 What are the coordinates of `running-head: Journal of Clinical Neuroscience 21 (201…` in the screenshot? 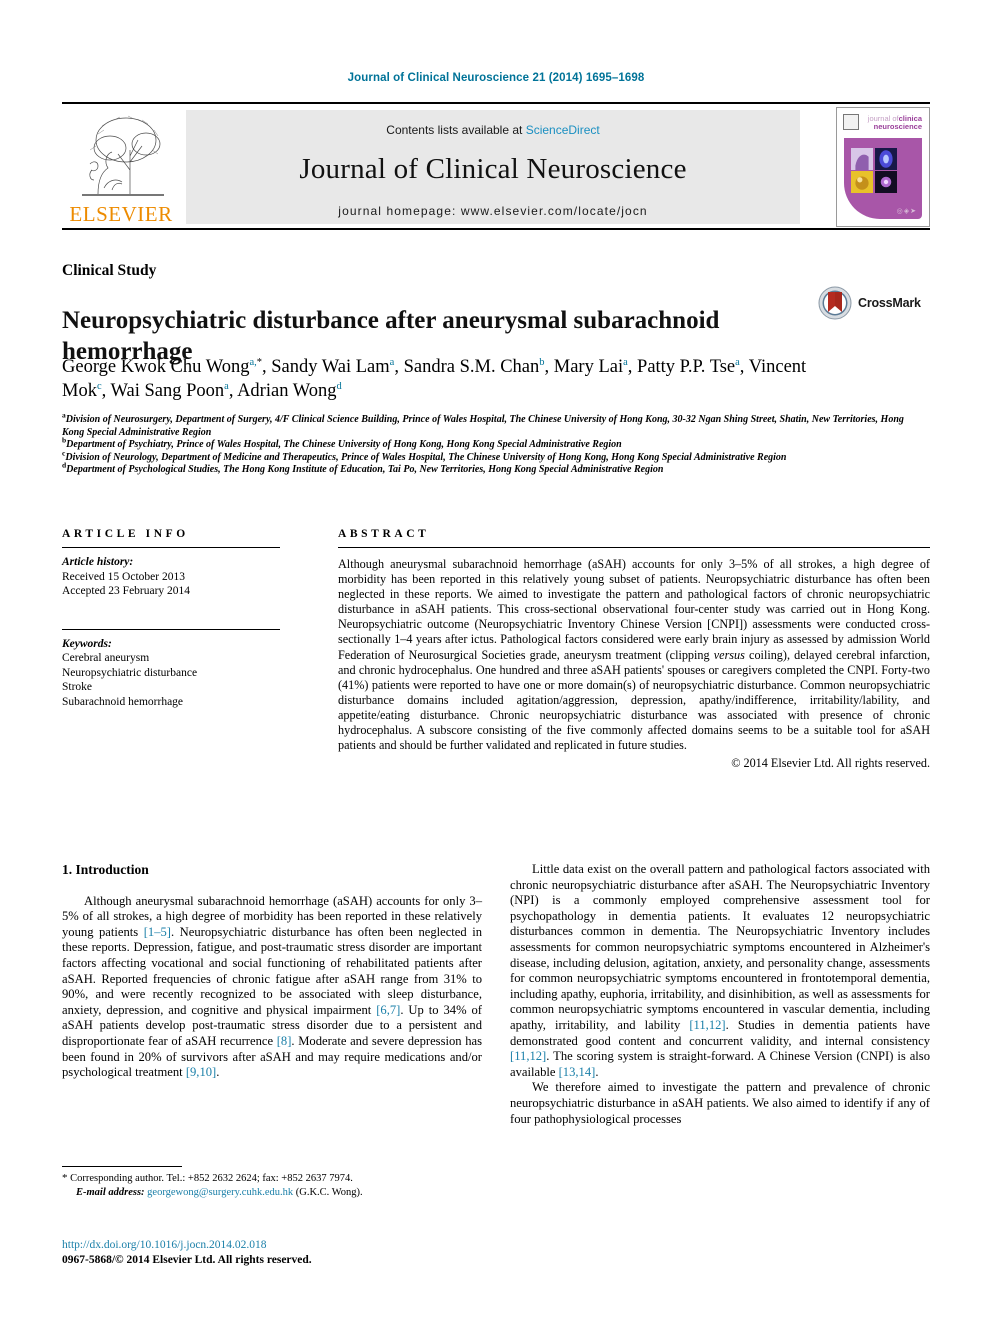 It's located at (496, 78).